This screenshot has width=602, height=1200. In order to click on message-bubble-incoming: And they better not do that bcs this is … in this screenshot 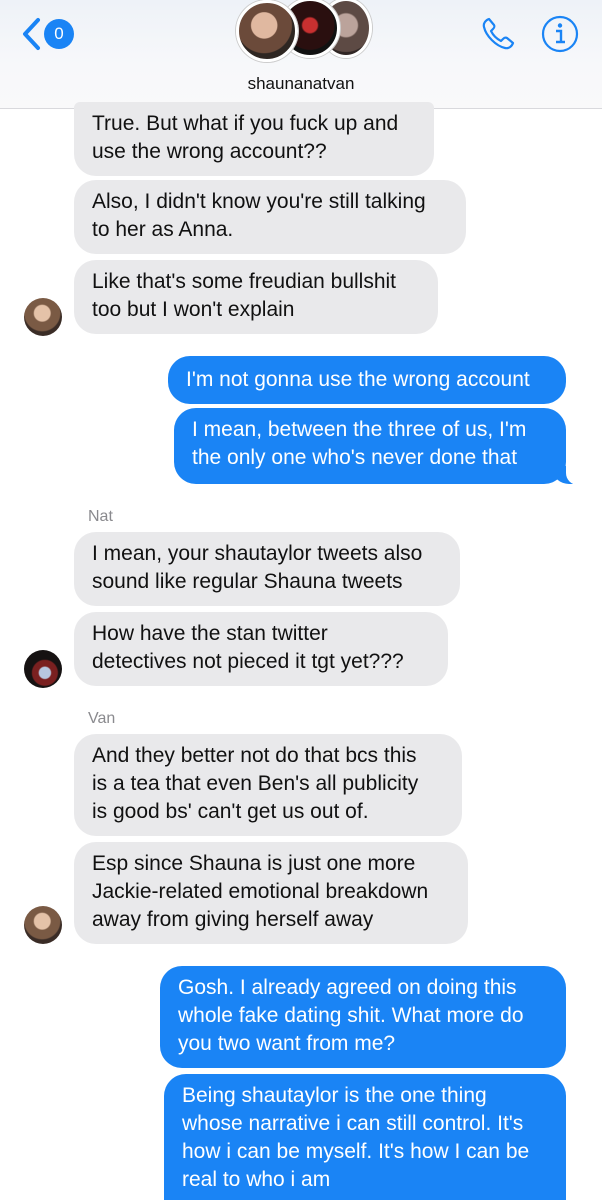, I will do `click(268, 785)`.